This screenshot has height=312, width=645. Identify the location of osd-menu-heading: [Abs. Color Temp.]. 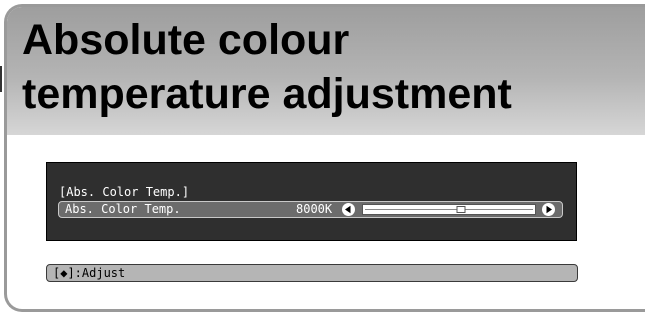
(124, 192).